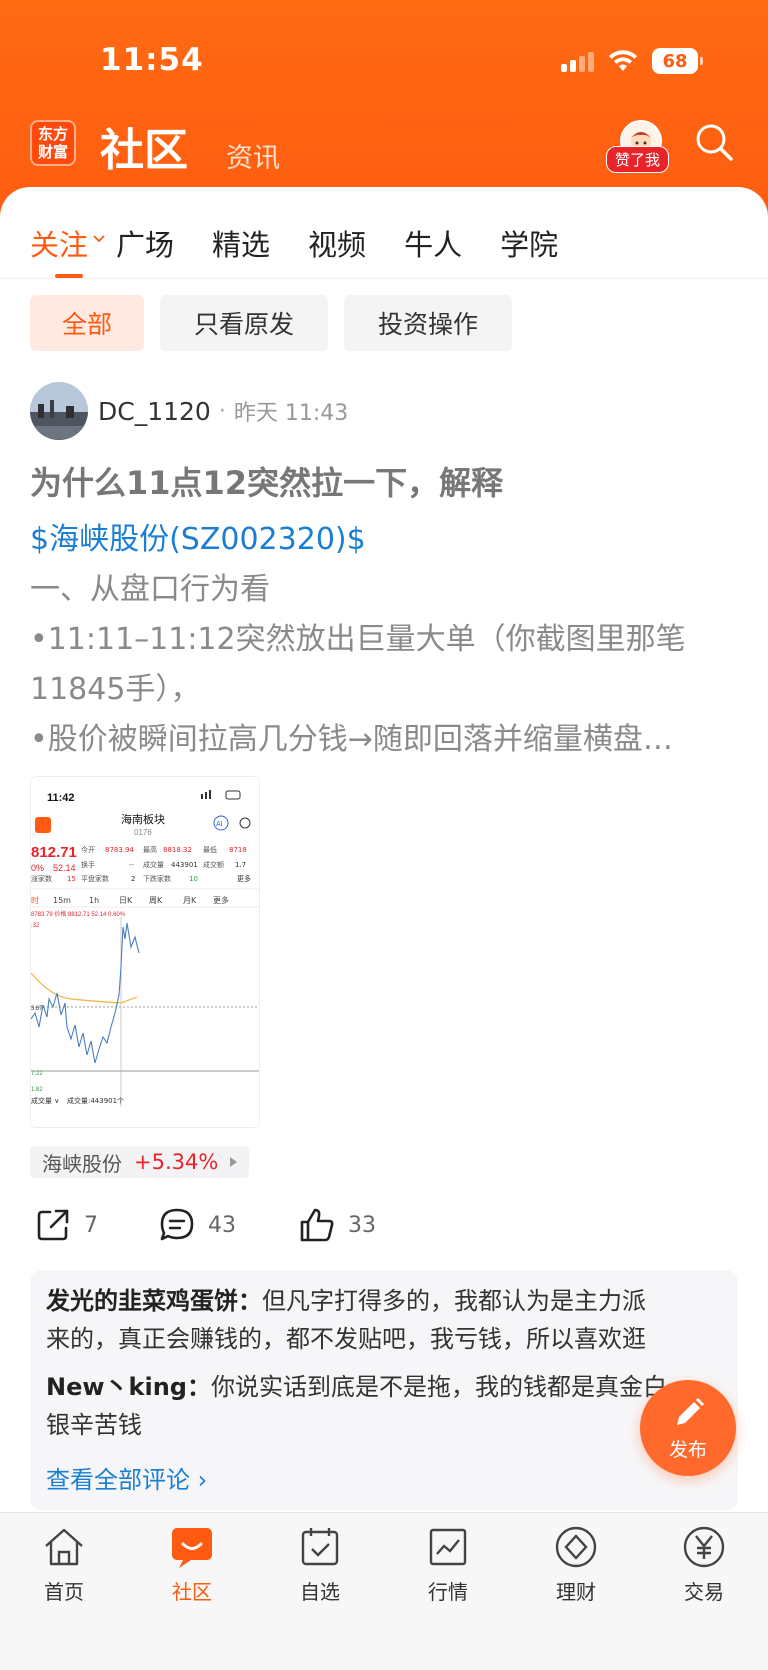 The height and width of the screenshot is (1670, 768). Describe the element at coordinates (433, 243) in the screenshot. I see `tab-experts: 牛人` at that location.